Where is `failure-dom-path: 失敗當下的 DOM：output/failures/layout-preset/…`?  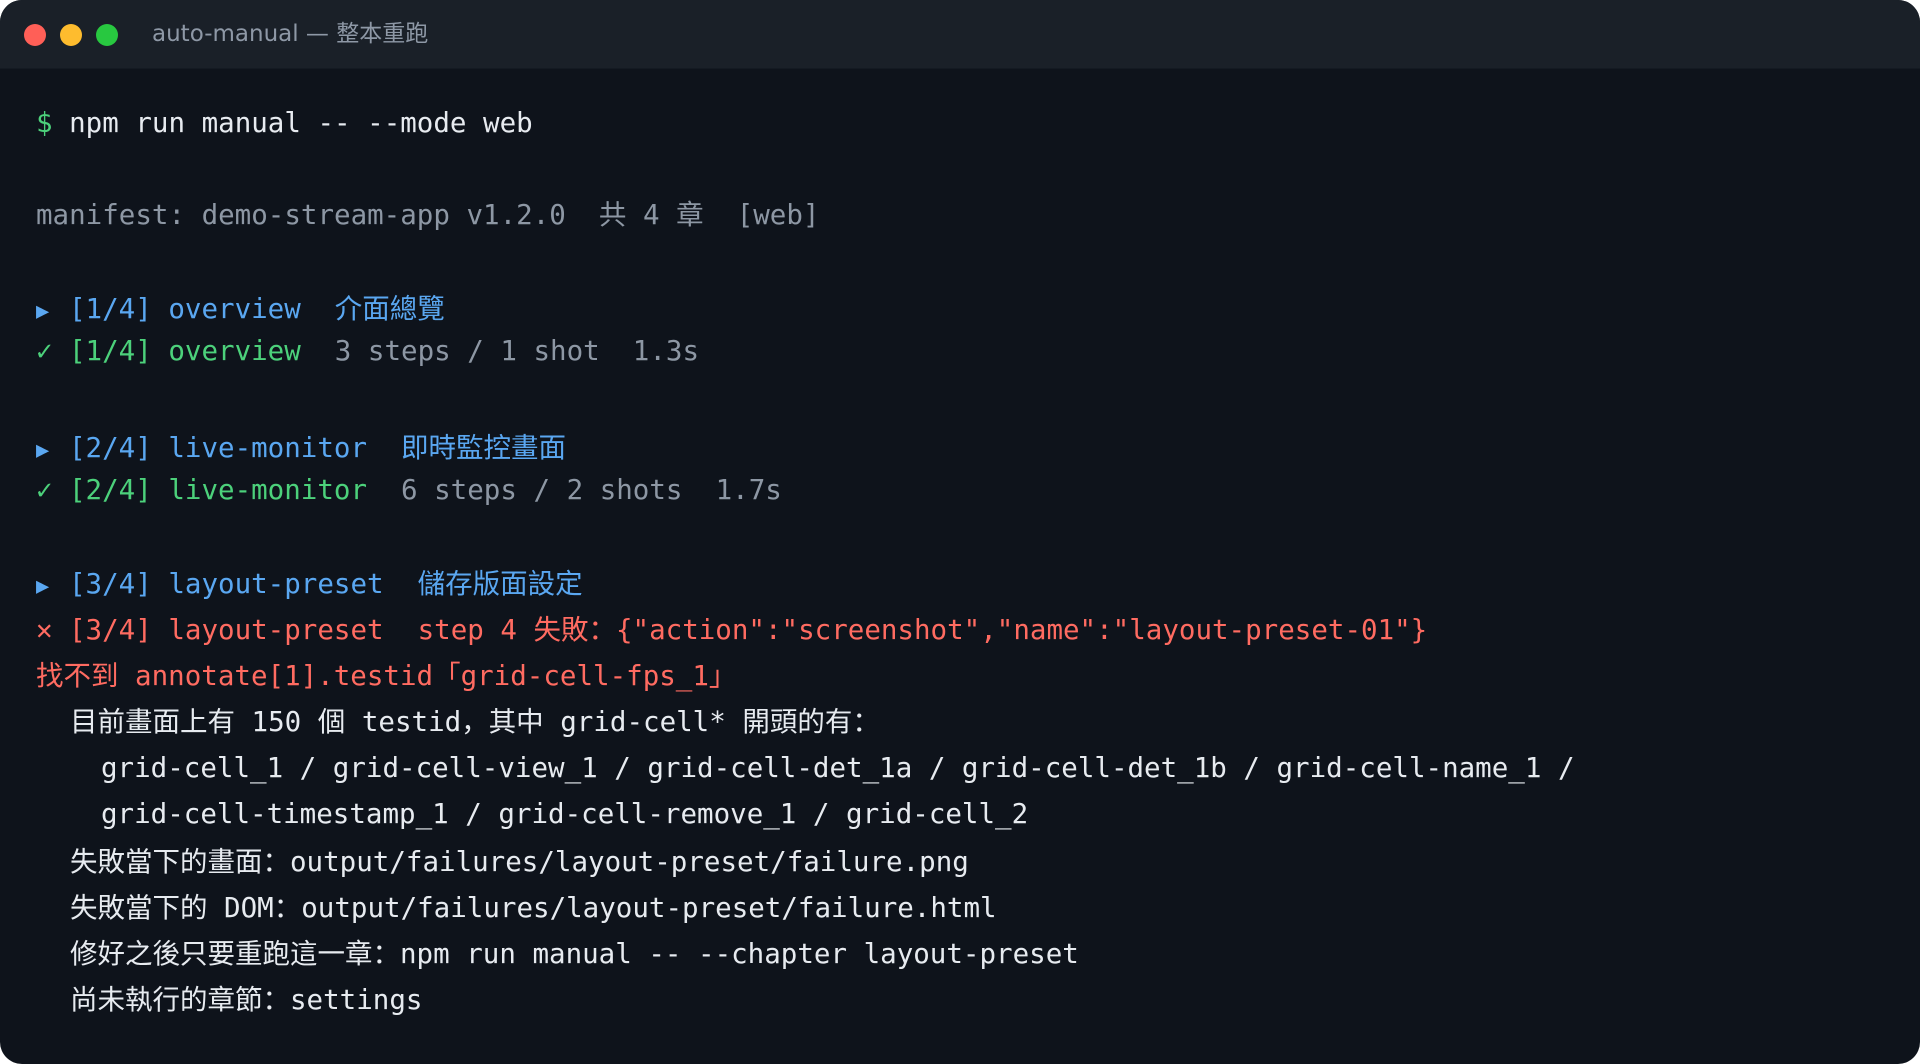
failure-dom-path: 失敗當下的 DOM：output/failures/layout-preset/… is located at coordinates (533, 908).